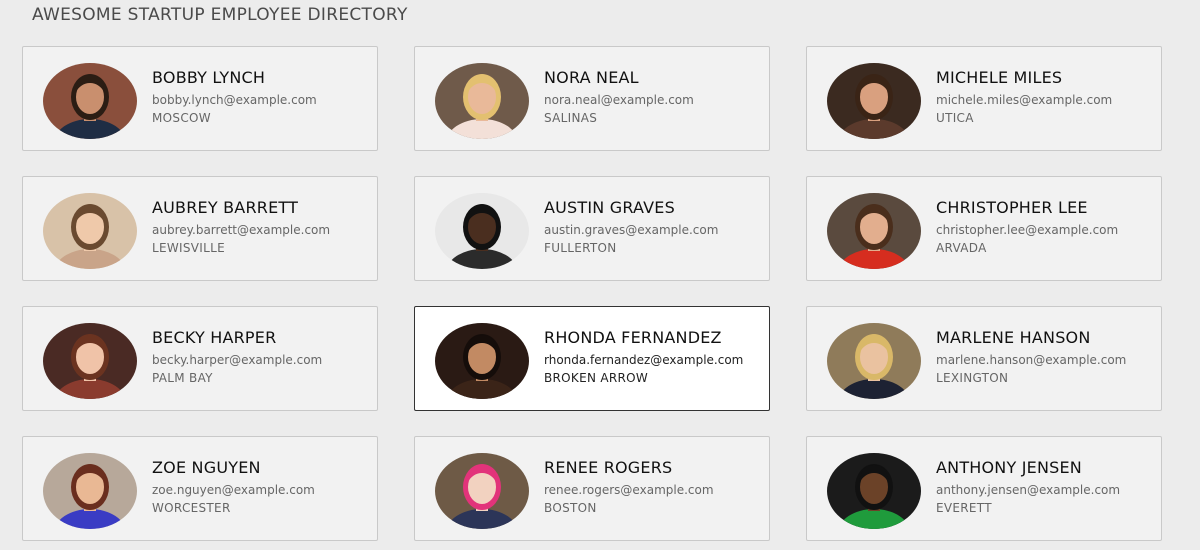  What do you see at coordinates (629, 490) in the screenshot?
I see `employee-email: renee.rogers@example.com` at bounding box center [629, 490].